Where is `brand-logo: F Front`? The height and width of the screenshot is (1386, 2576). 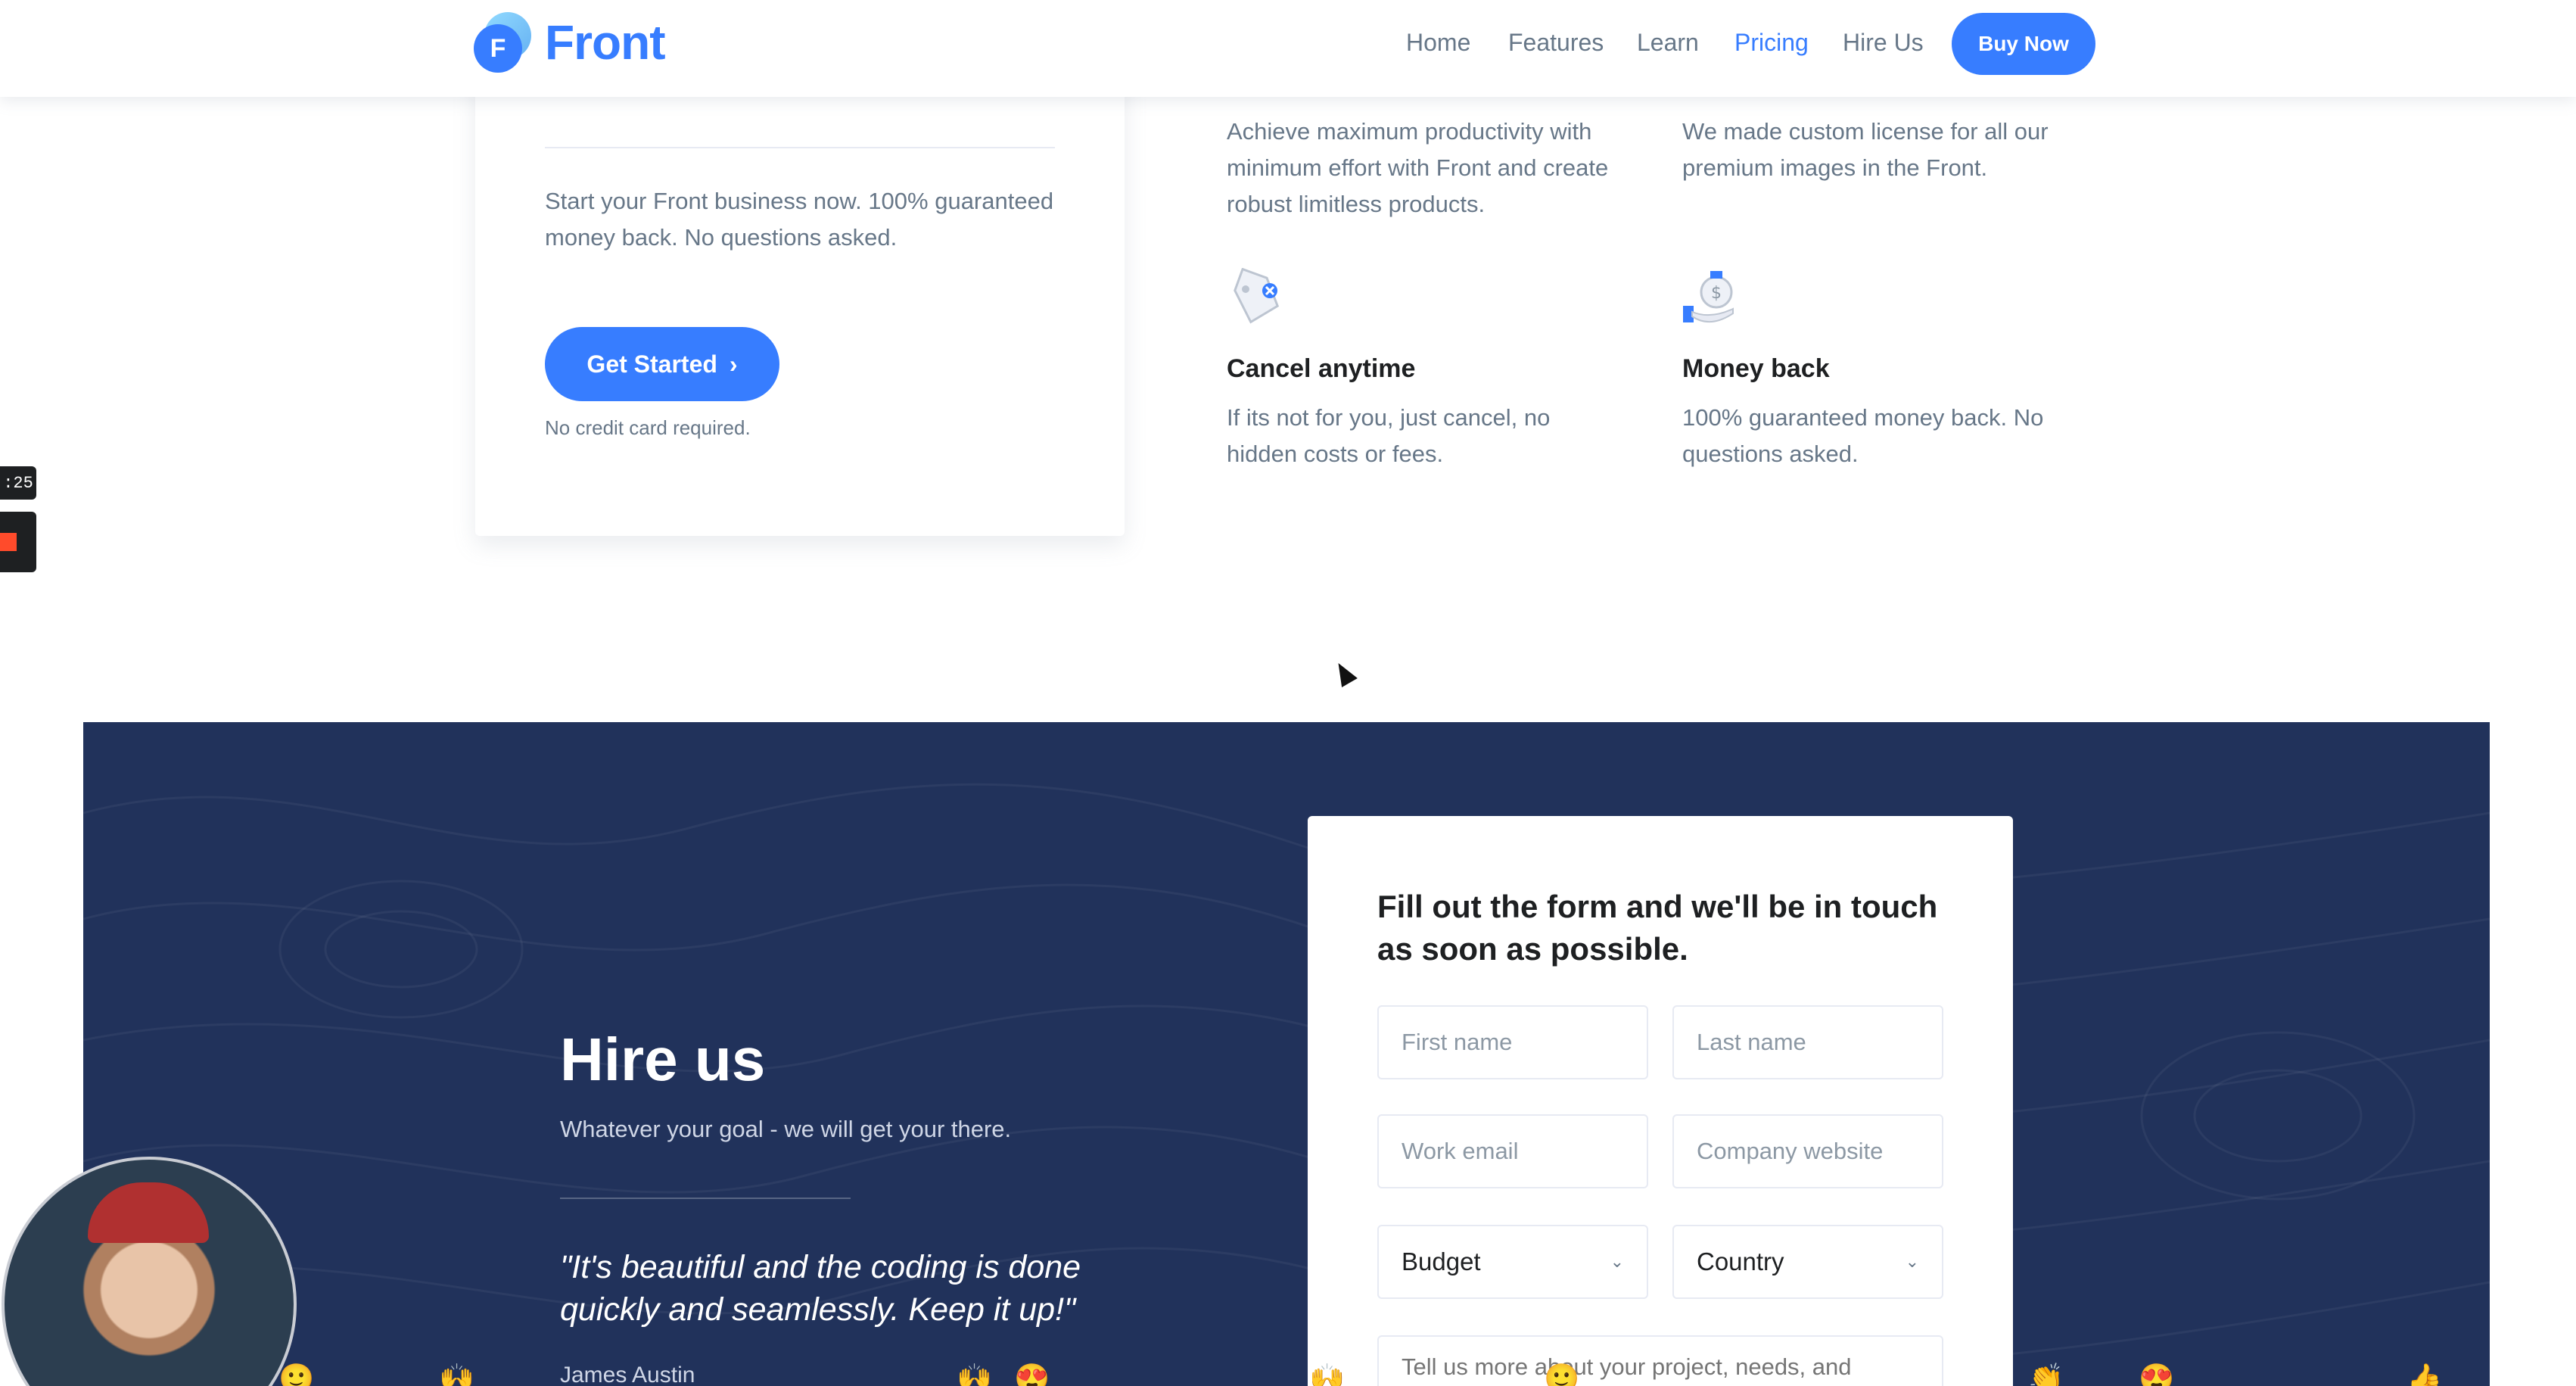
brand-logo: F Front is located at coordinates (569, 42).